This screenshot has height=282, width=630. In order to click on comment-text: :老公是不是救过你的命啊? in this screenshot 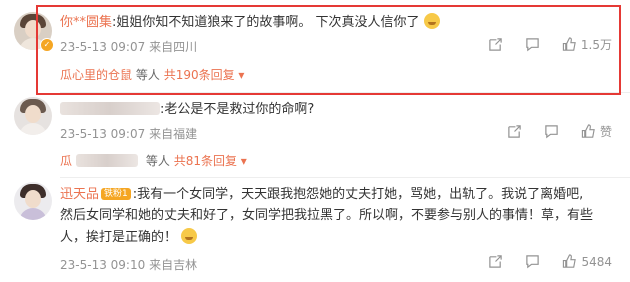, I will do `click(237, 109)`.